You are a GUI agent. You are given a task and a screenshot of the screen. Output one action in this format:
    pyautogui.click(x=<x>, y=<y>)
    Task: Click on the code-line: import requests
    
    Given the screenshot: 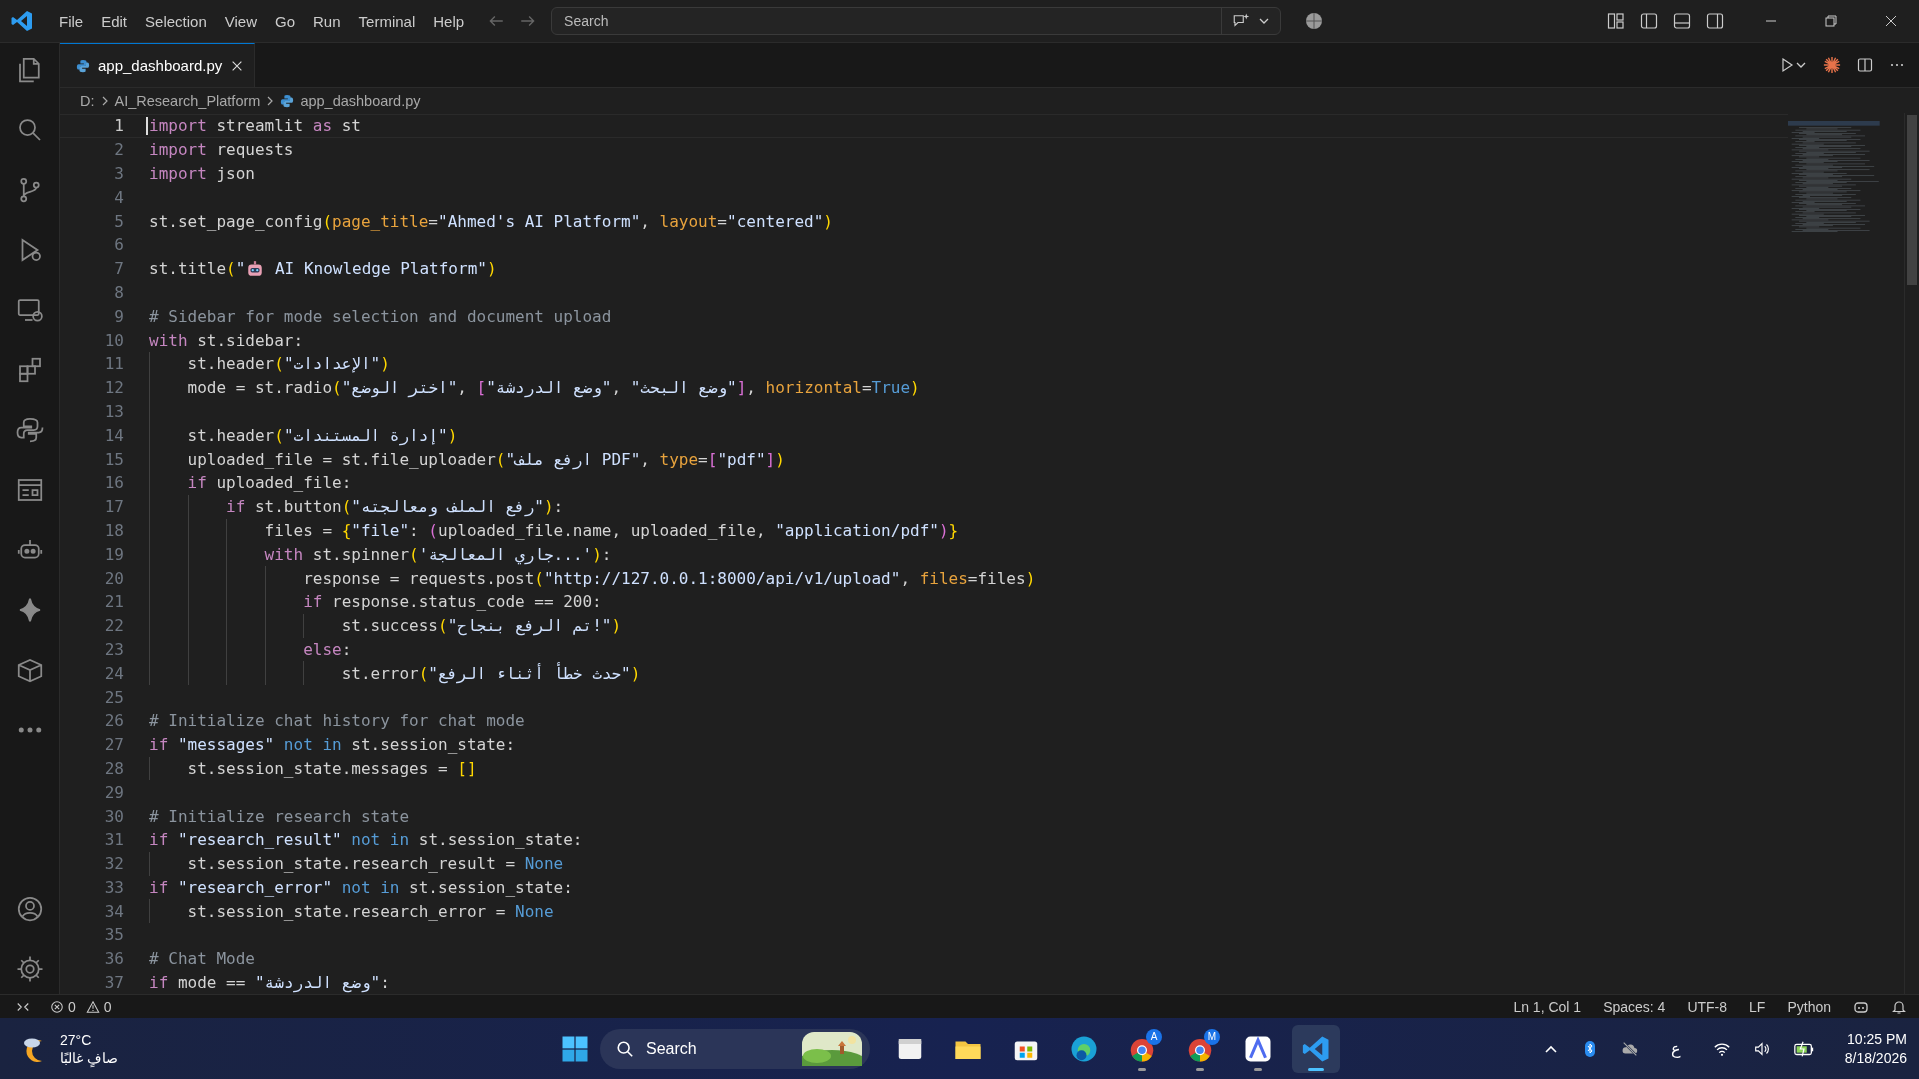 What is the action you would take?
    pyautogui.click(x=221, y=150)
    